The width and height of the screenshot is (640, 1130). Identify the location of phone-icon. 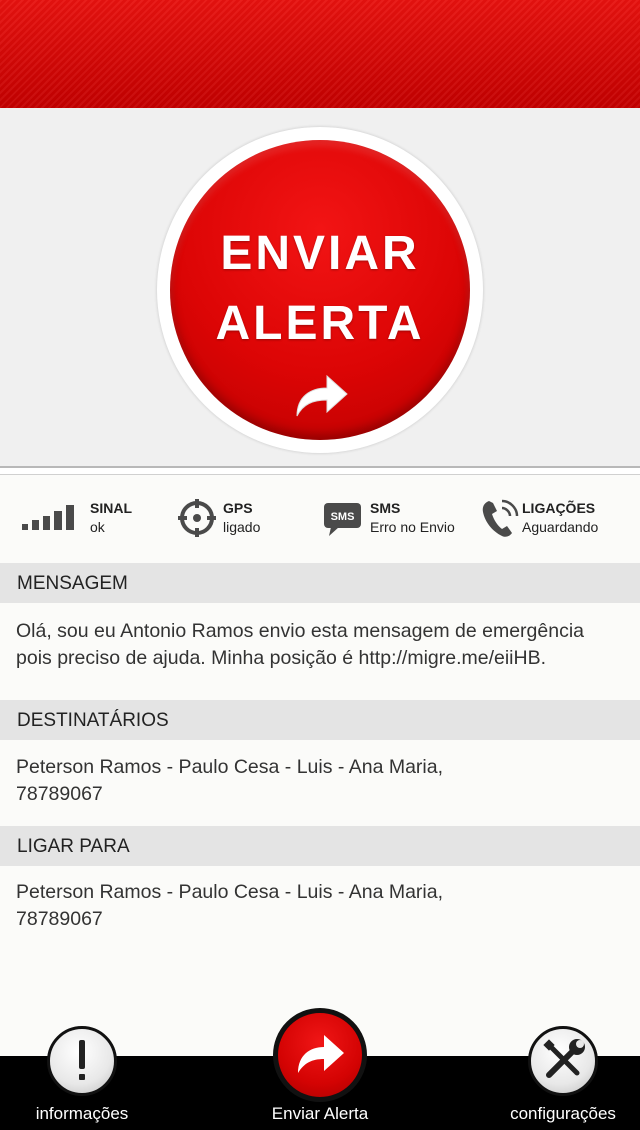
(500, 518).